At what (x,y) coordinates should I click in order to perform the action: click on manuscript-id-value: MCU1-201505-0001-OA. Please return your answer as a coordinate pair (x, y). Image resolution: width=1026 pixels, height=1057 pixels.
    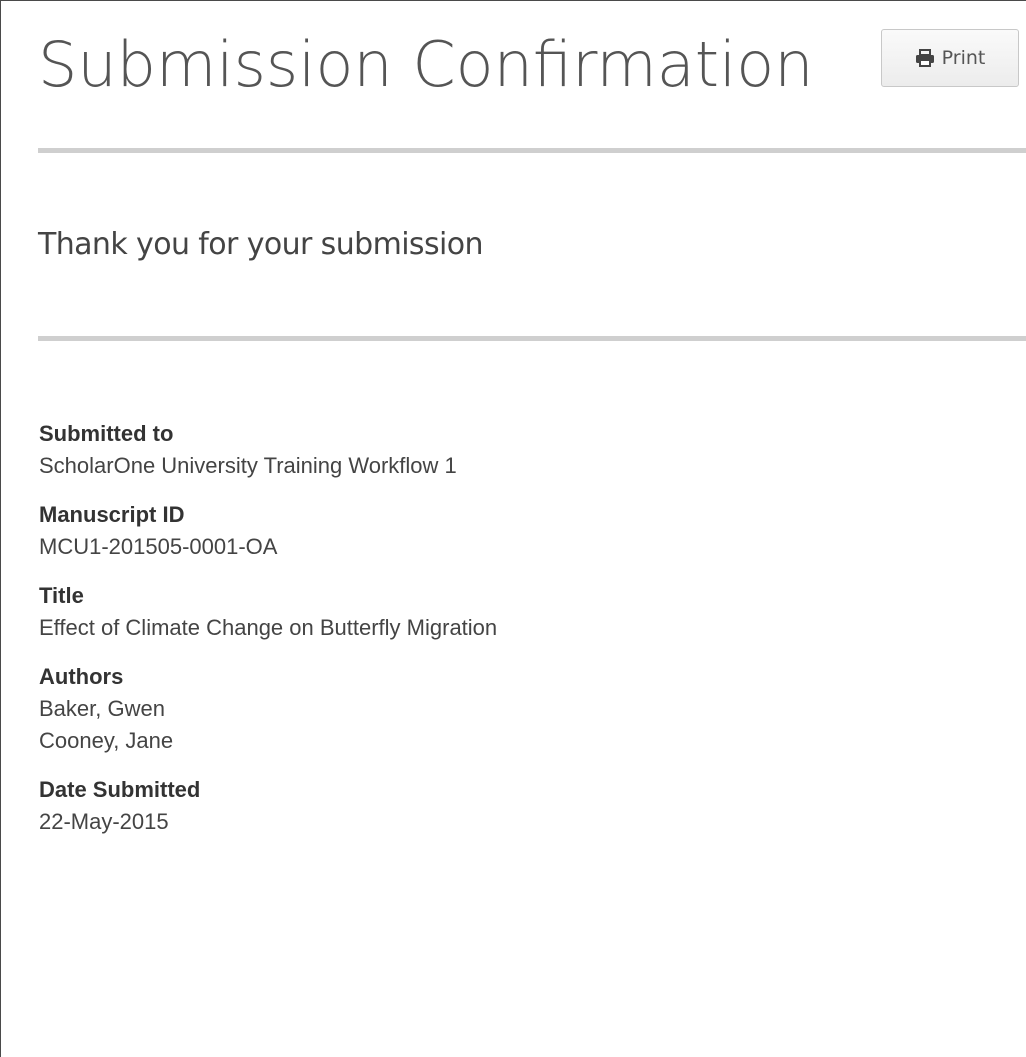
    Looking at the image, I should click on (158, 546).